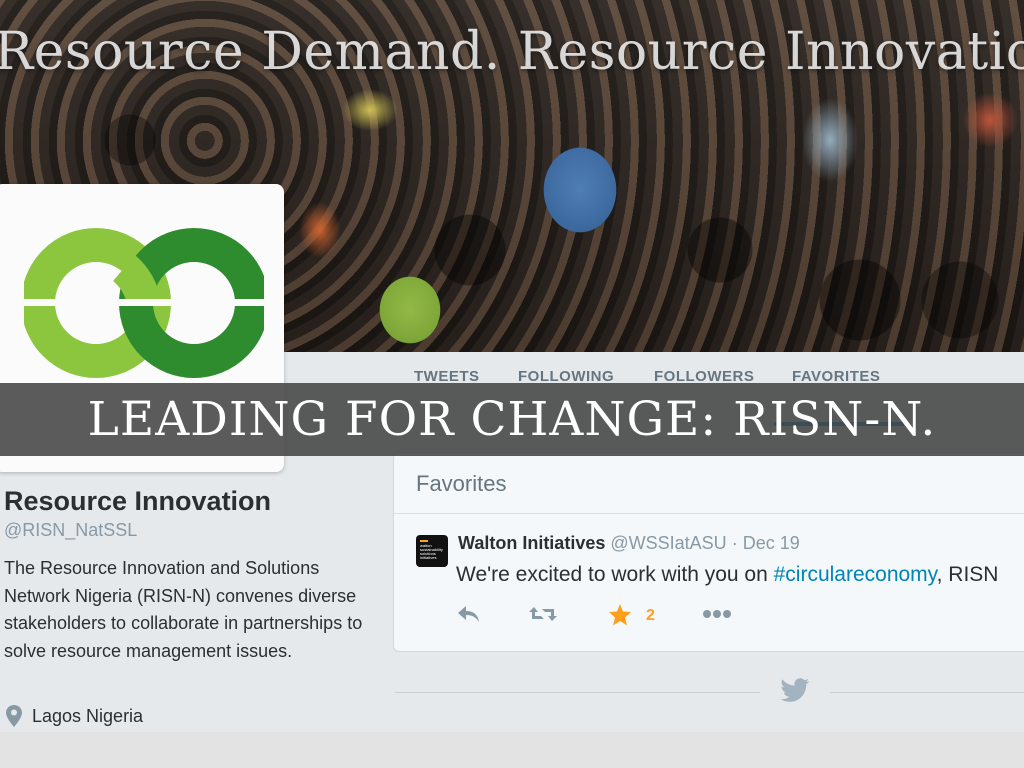 The image size is (1024, 768). I want to click on timeline-footer, so click(709, 690).